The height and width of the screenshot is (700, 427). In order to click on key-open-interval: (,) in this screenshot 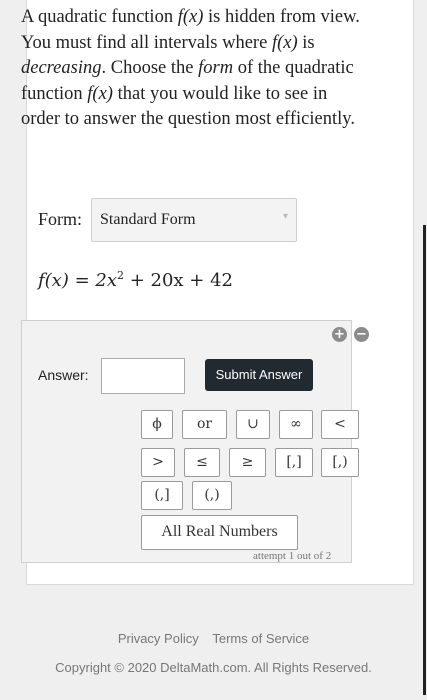, I will do `click(212, 495)`.